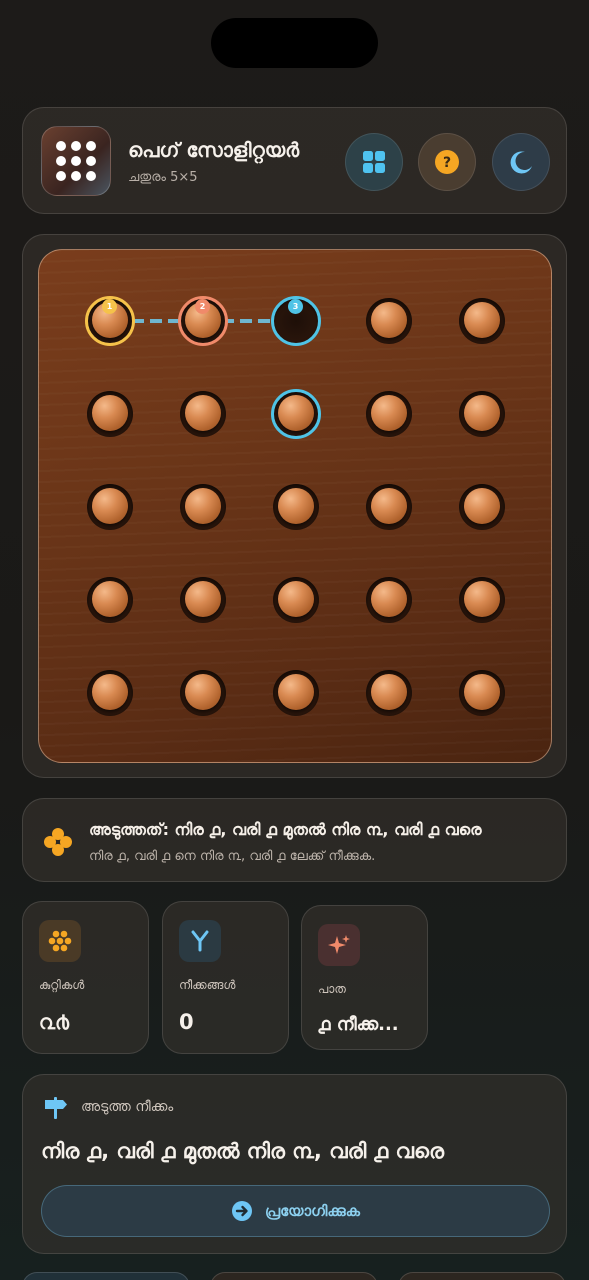 The width and height of the screenshot is (589, 1280). Describe the element at coordinates (127, 1107) in the screenshot. I see `next-move-label: അടുത്ത നീക്കം` at that location.